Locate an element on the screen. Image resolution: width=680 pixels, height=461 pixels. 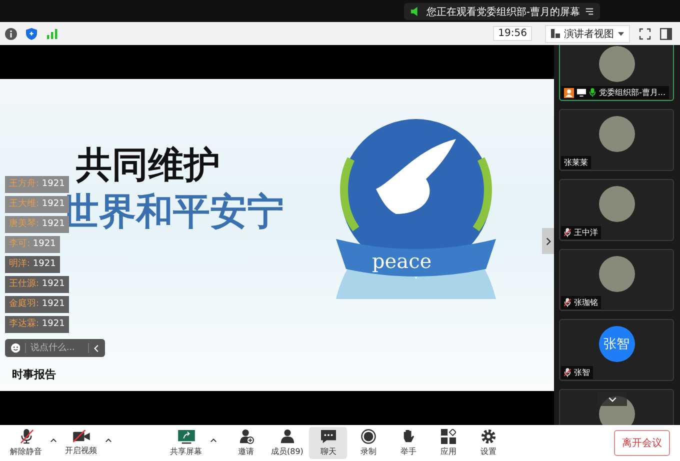
settings-icon is located at coordinates (488, 436).